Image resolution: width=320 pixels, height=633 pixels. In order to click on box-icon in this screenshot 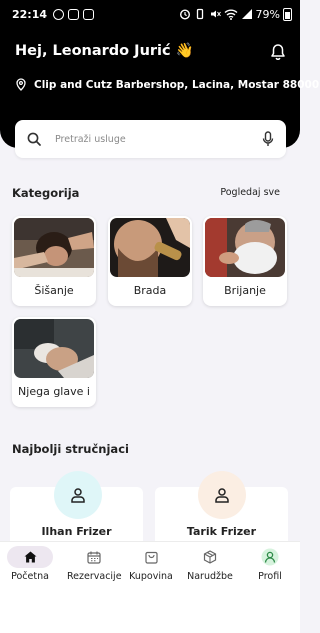, I will do `click(210, 557)`.